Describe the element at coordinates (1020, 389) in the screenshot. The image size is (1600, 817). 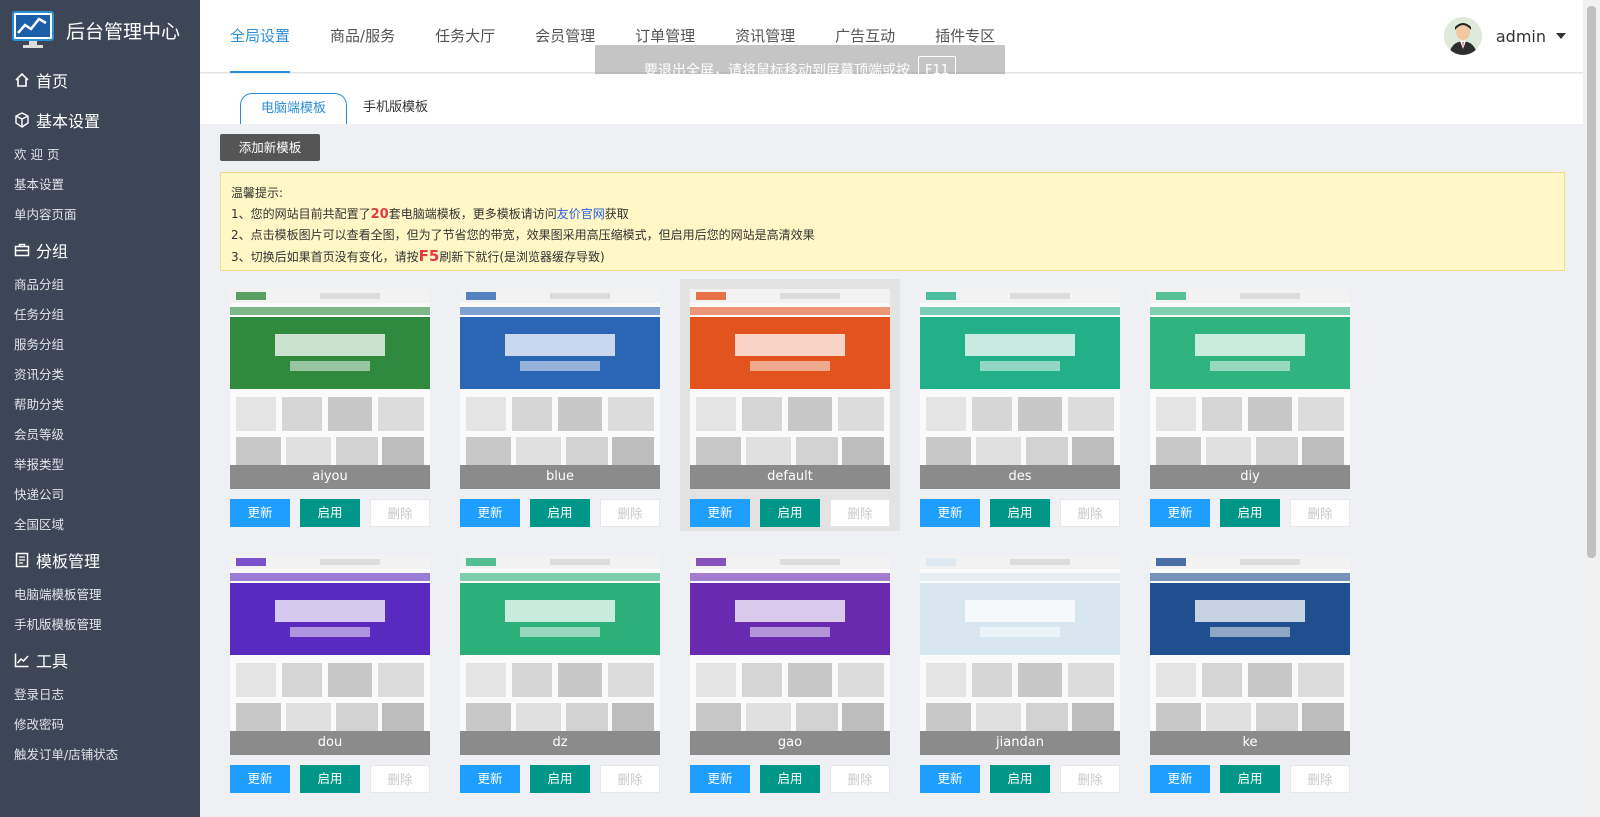
I see `template-preview-image: des` at that location.